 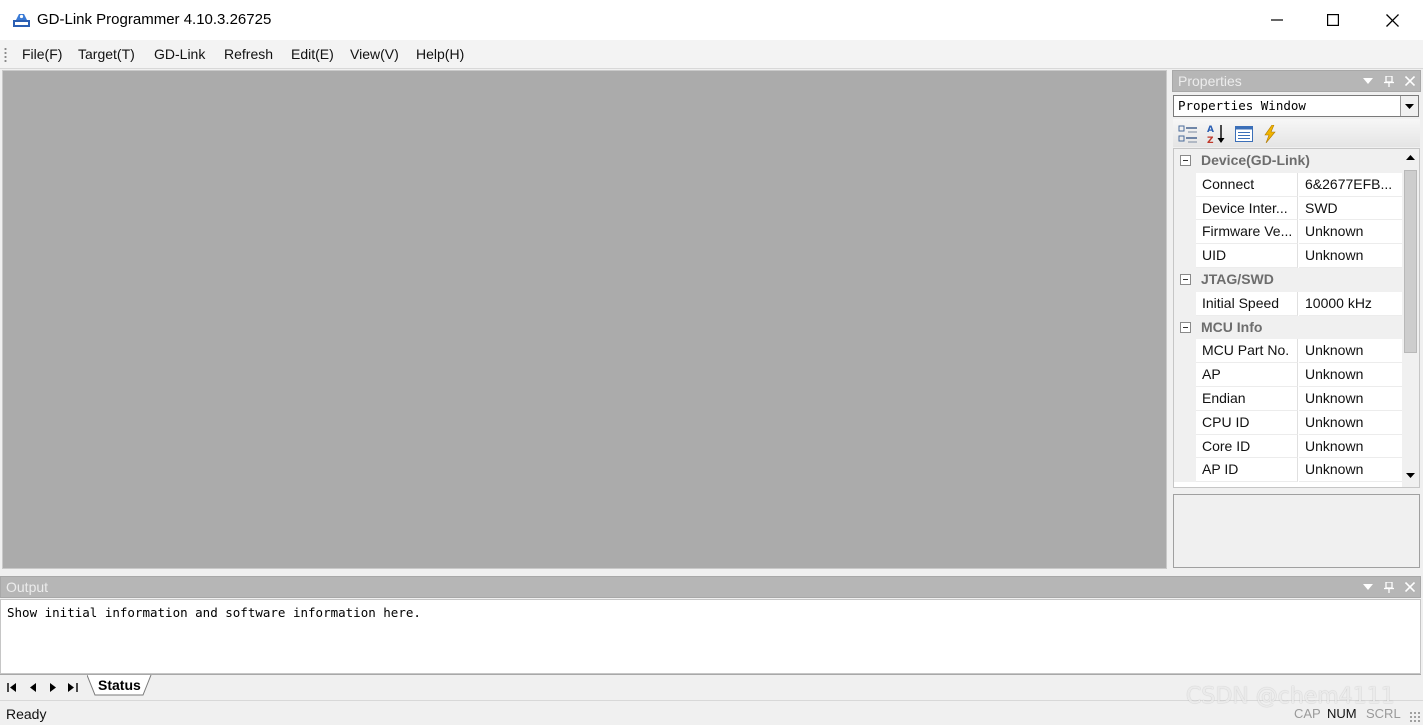 I want to click on properties-header: Properties, so click(x=1296, y=81).